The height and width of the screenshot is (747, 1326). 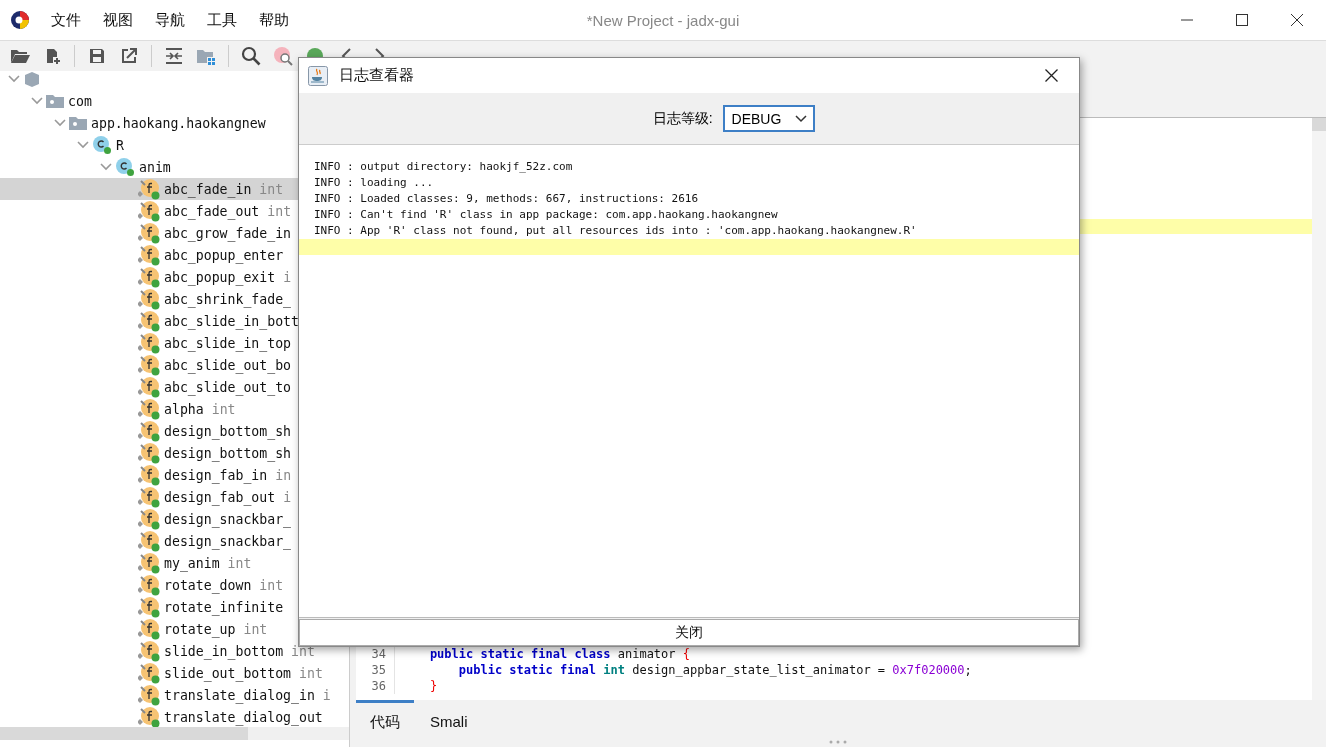 What do you see at coordinates (375, 686) in the screenshot?
I see `line-number: 36` at bounding box center [375, 686].